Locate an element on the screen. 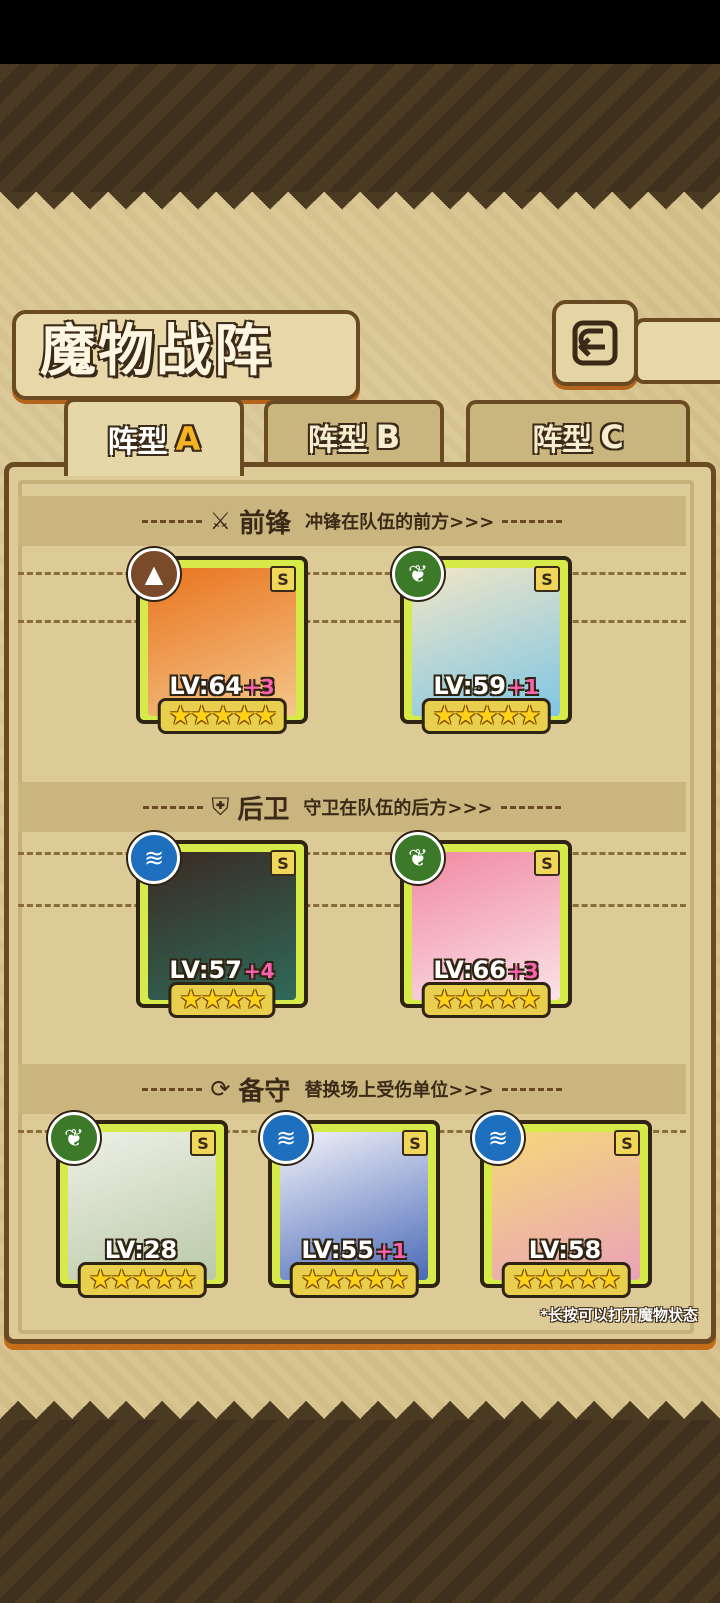  level-value: LV:28 is located at coordinates (141, 1250).